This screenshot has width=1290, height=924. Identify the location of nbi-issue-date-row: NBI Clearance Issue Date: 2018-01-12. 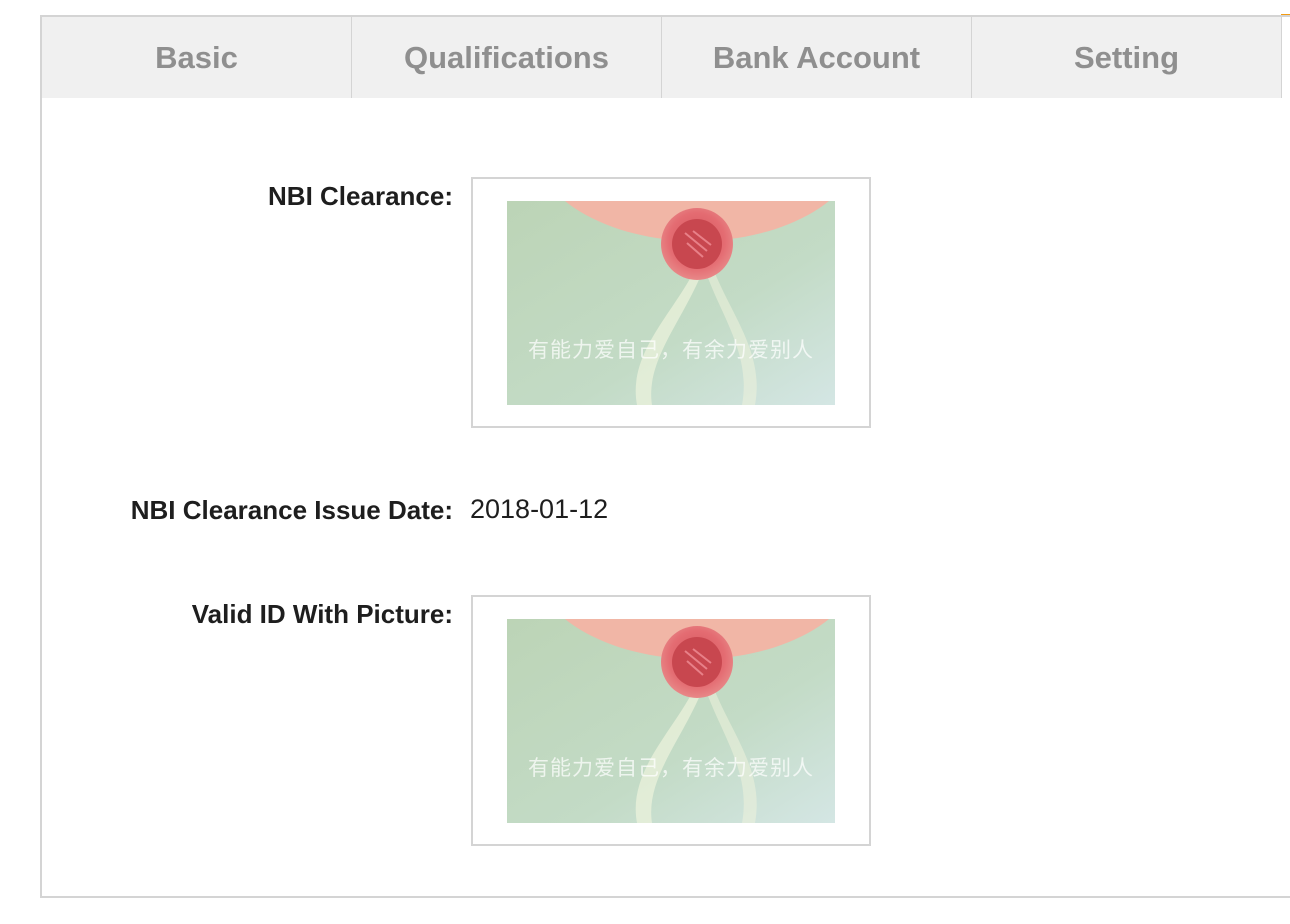
(666, 511).